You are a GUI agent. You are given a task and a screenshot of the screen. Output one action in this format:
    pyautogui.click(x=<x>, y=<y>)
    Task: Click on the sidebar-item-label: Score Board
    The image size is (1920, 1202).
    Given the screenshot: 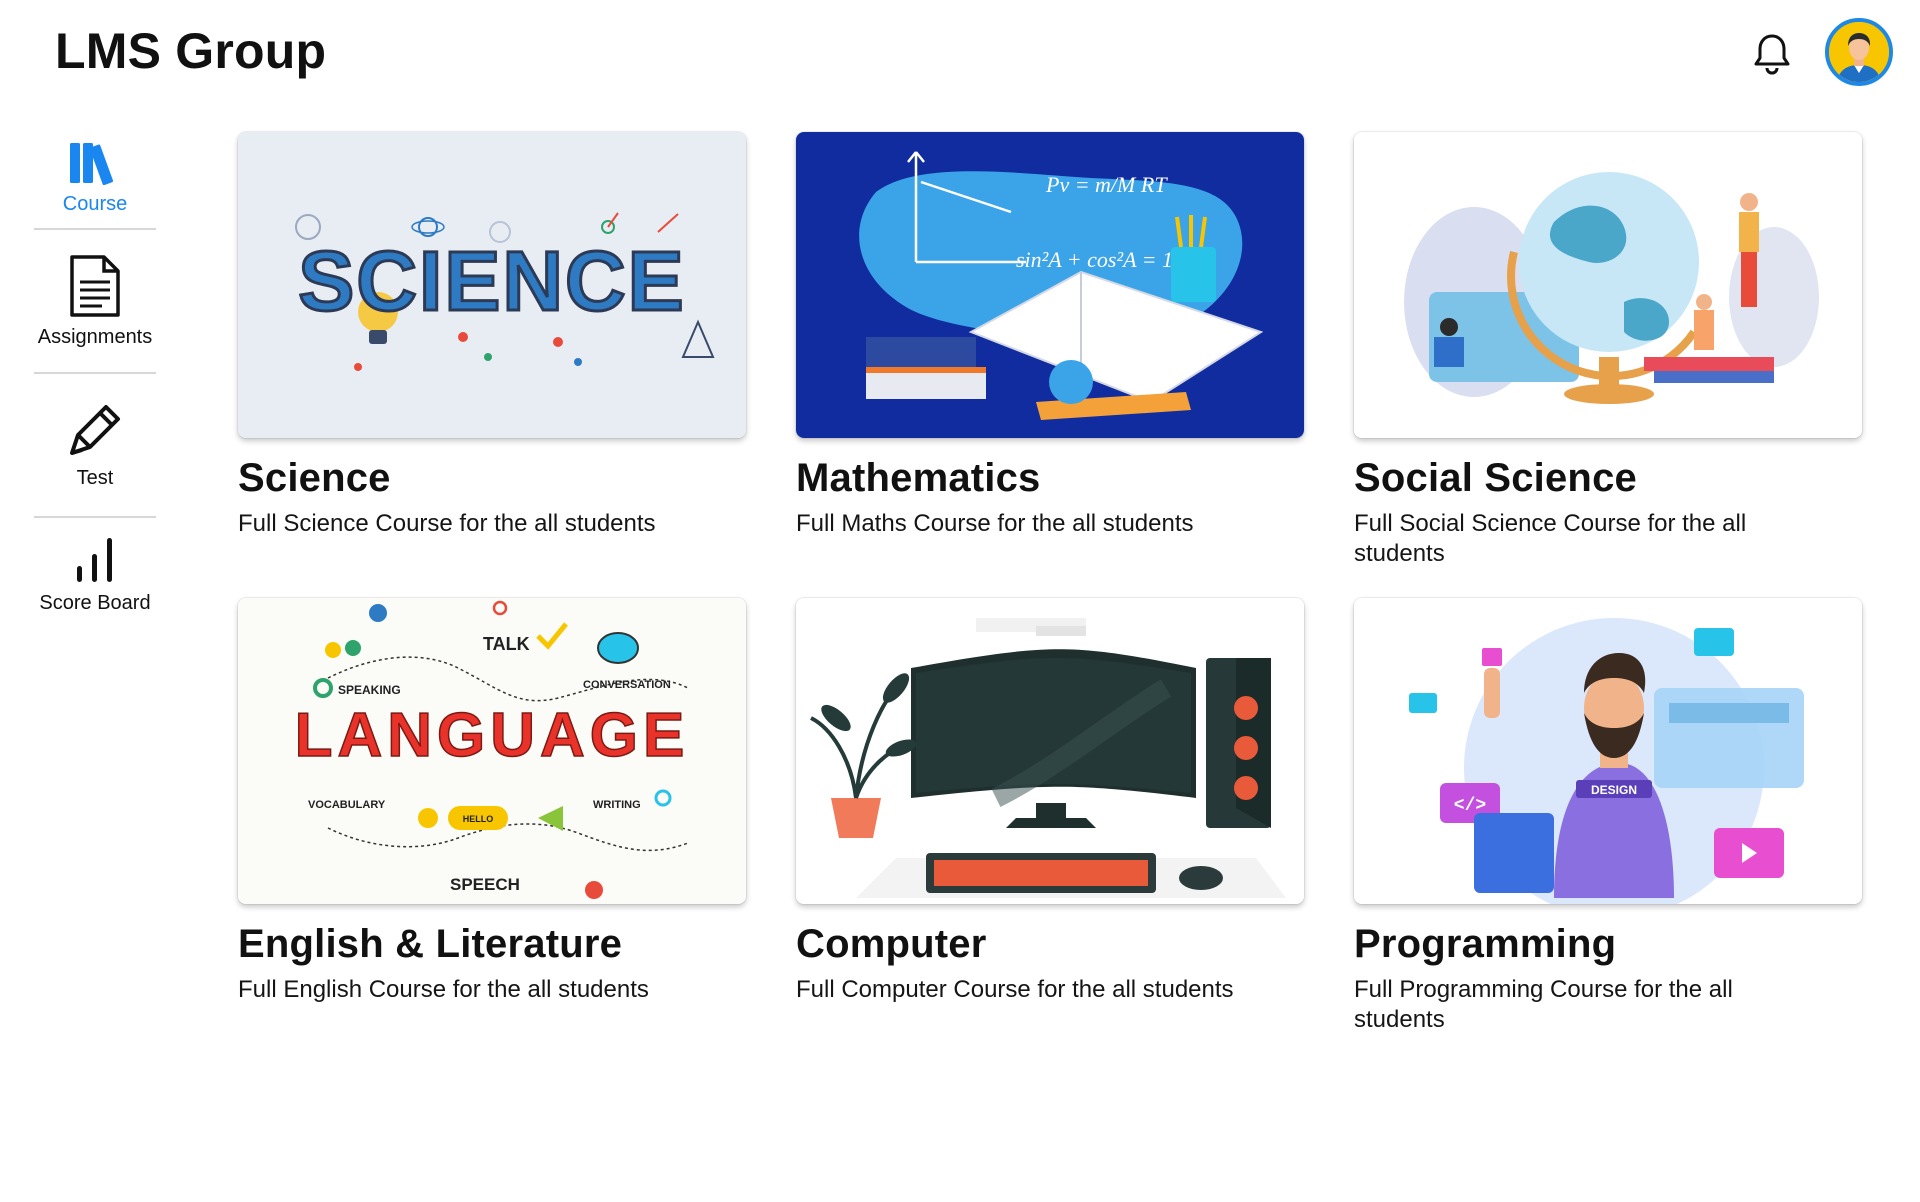 What is the action you would take?
    pyautogui.click(x=95, y=603)
    